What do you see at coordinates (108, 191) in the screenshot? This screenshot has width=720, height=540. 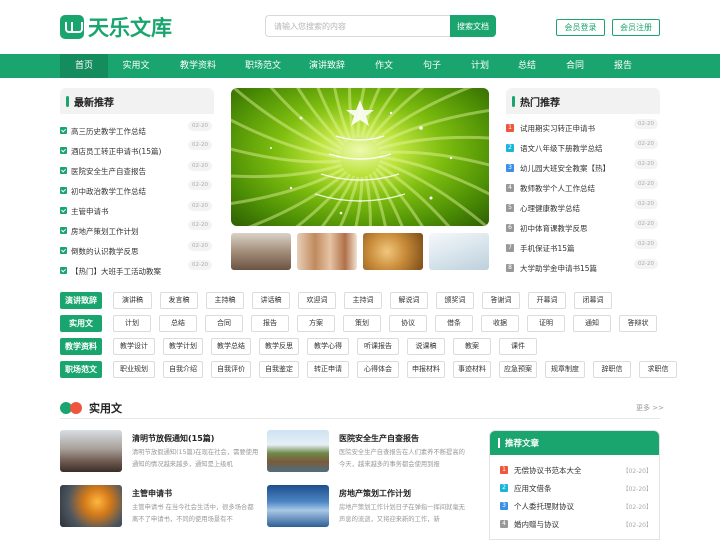 I see `list-item-title: 初中政治教学工作总结` at bounding box center [108, 191].